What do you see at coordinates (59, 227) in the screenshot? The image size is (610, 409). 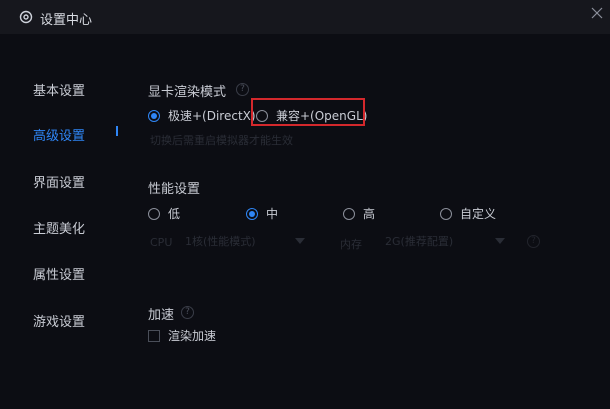 I see `sidebar-item-theme: 主题美化` at bounding box center [59, 227].